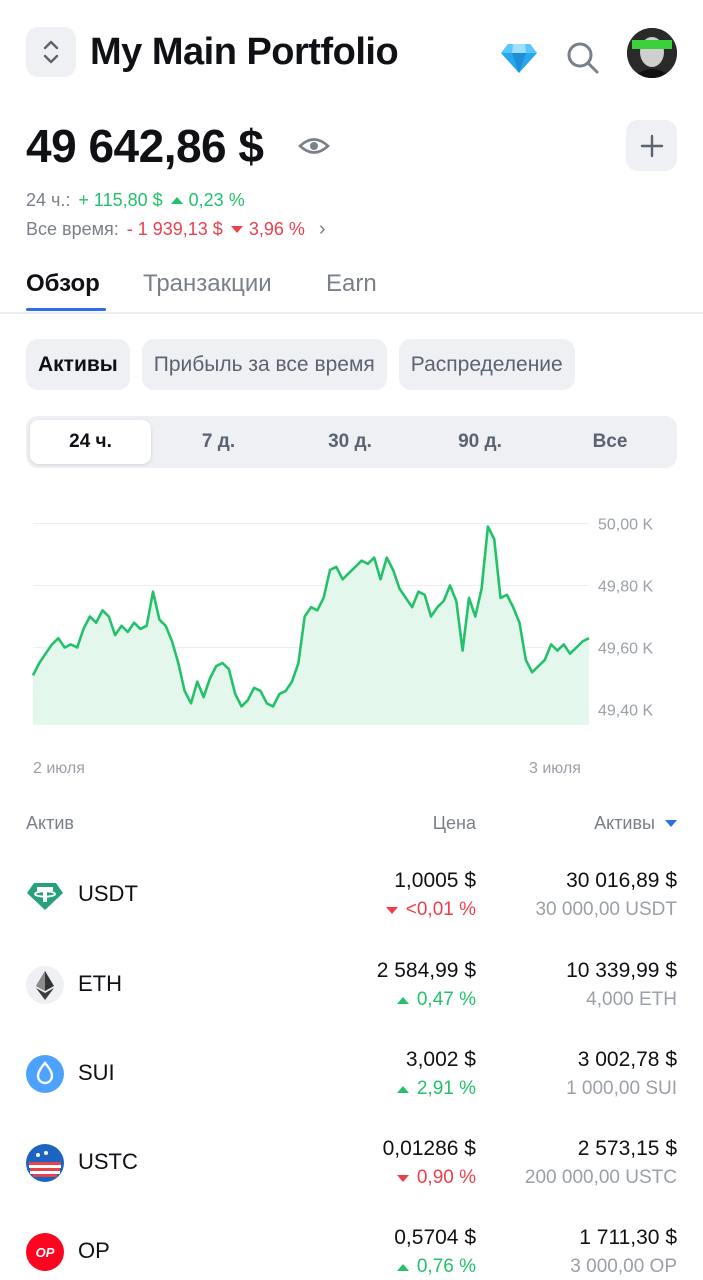 The image size is (703, 1280). Describe the element at coordinates (45, 1163) in the screenshot. I see `ustc-icon` at that location.